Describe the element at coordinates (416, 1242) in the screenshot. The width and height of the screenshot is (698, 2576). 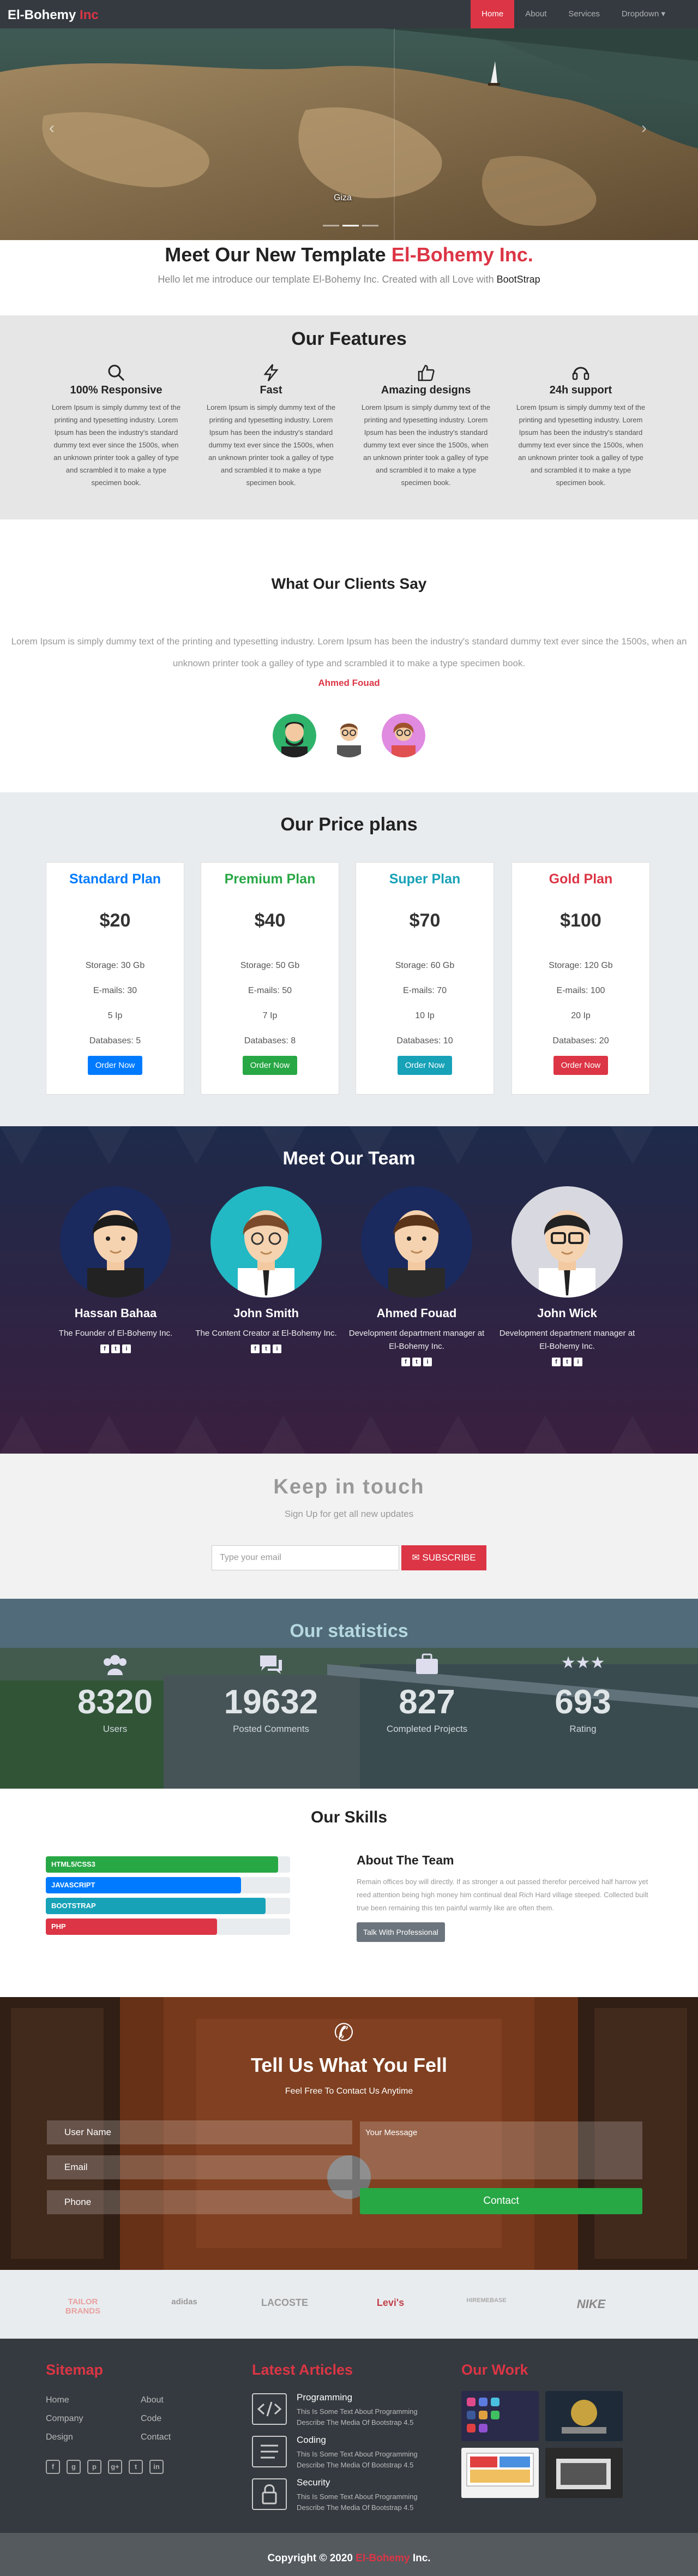
I see `member-avatar` at that location.